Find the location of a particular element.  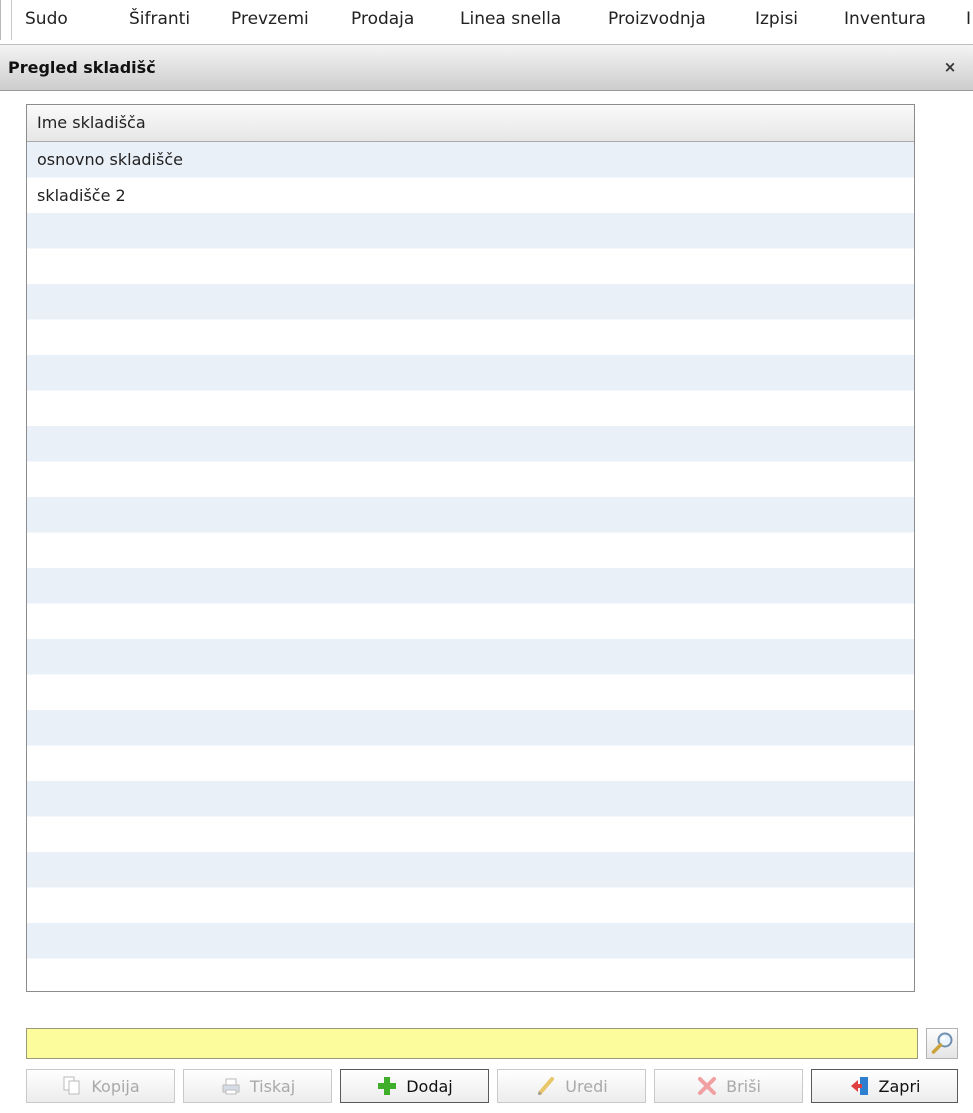

delete-x-icon is located at coordinates (707, 1086).